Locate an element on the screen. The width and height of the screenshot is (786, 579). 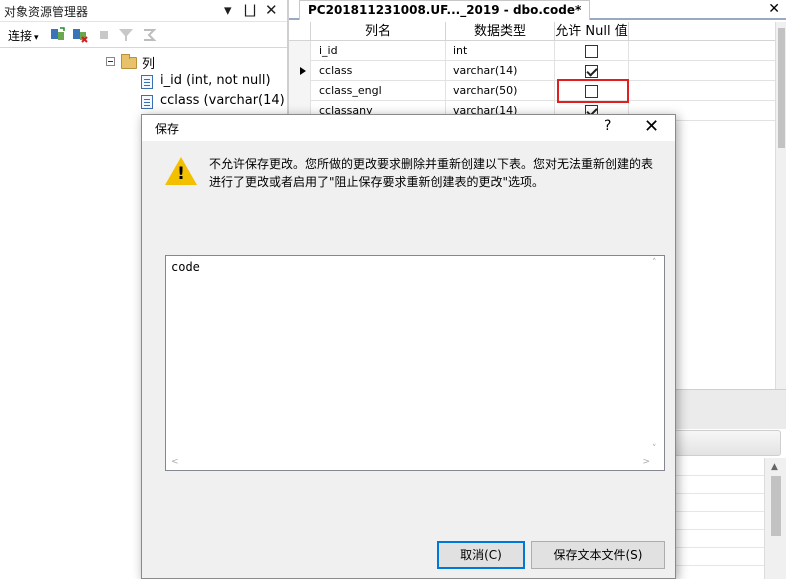
cell-data-type: varchar(14) is located at coordinates (502, 71).